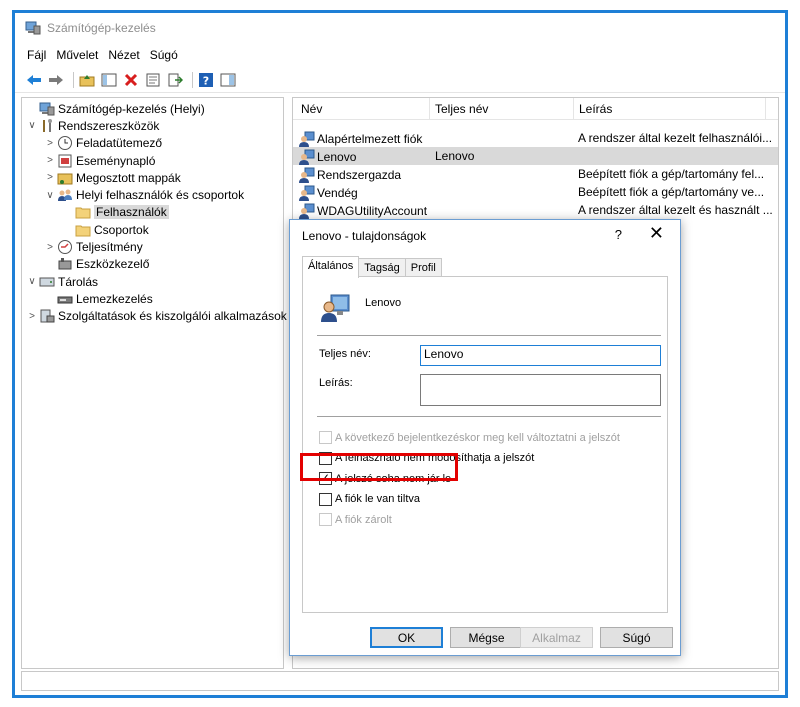  I want to click on menu-action: Művelet, so click(77, 55).